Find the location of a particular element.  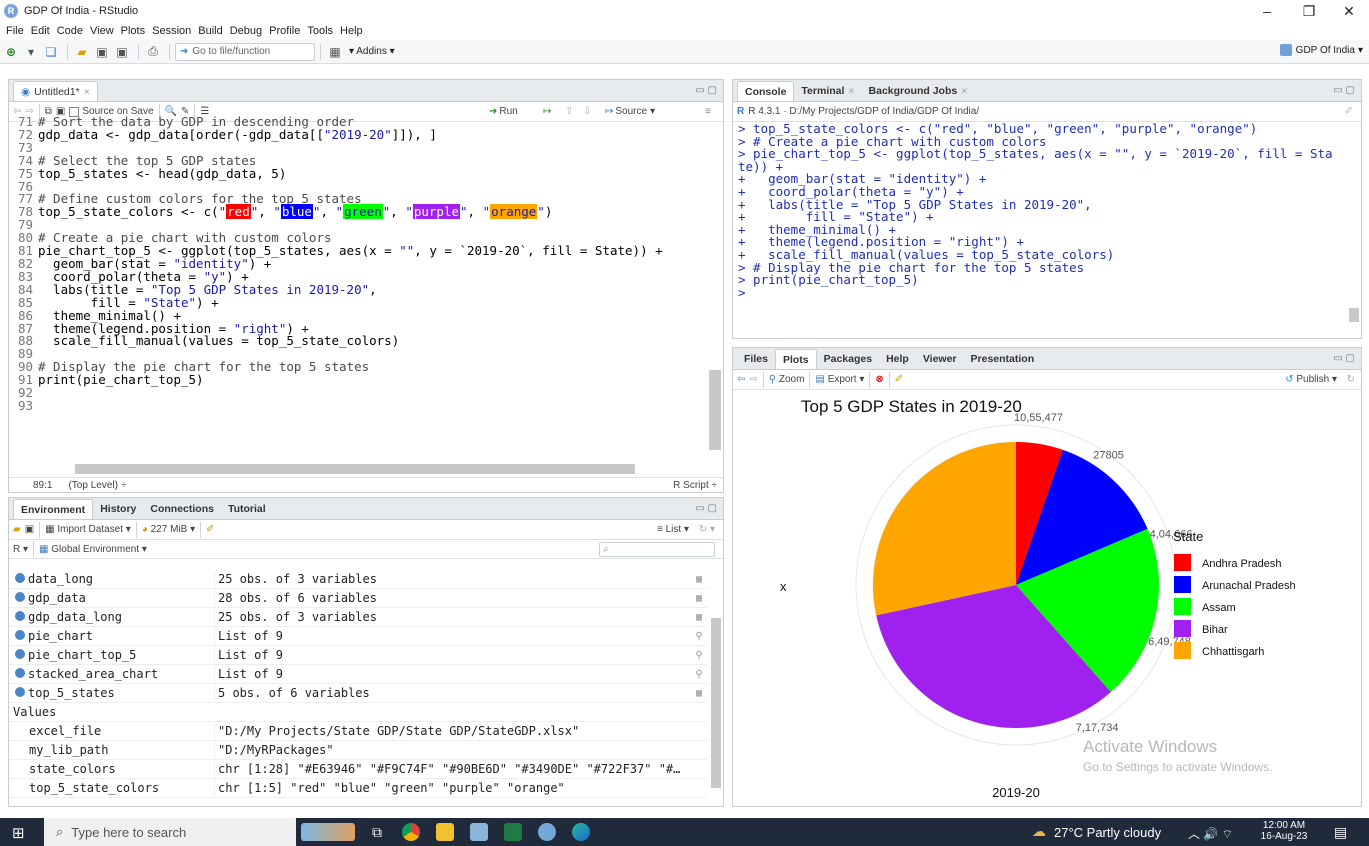

publish-button: ↺ Publish ▾ is located at coordinates (1311, 379).